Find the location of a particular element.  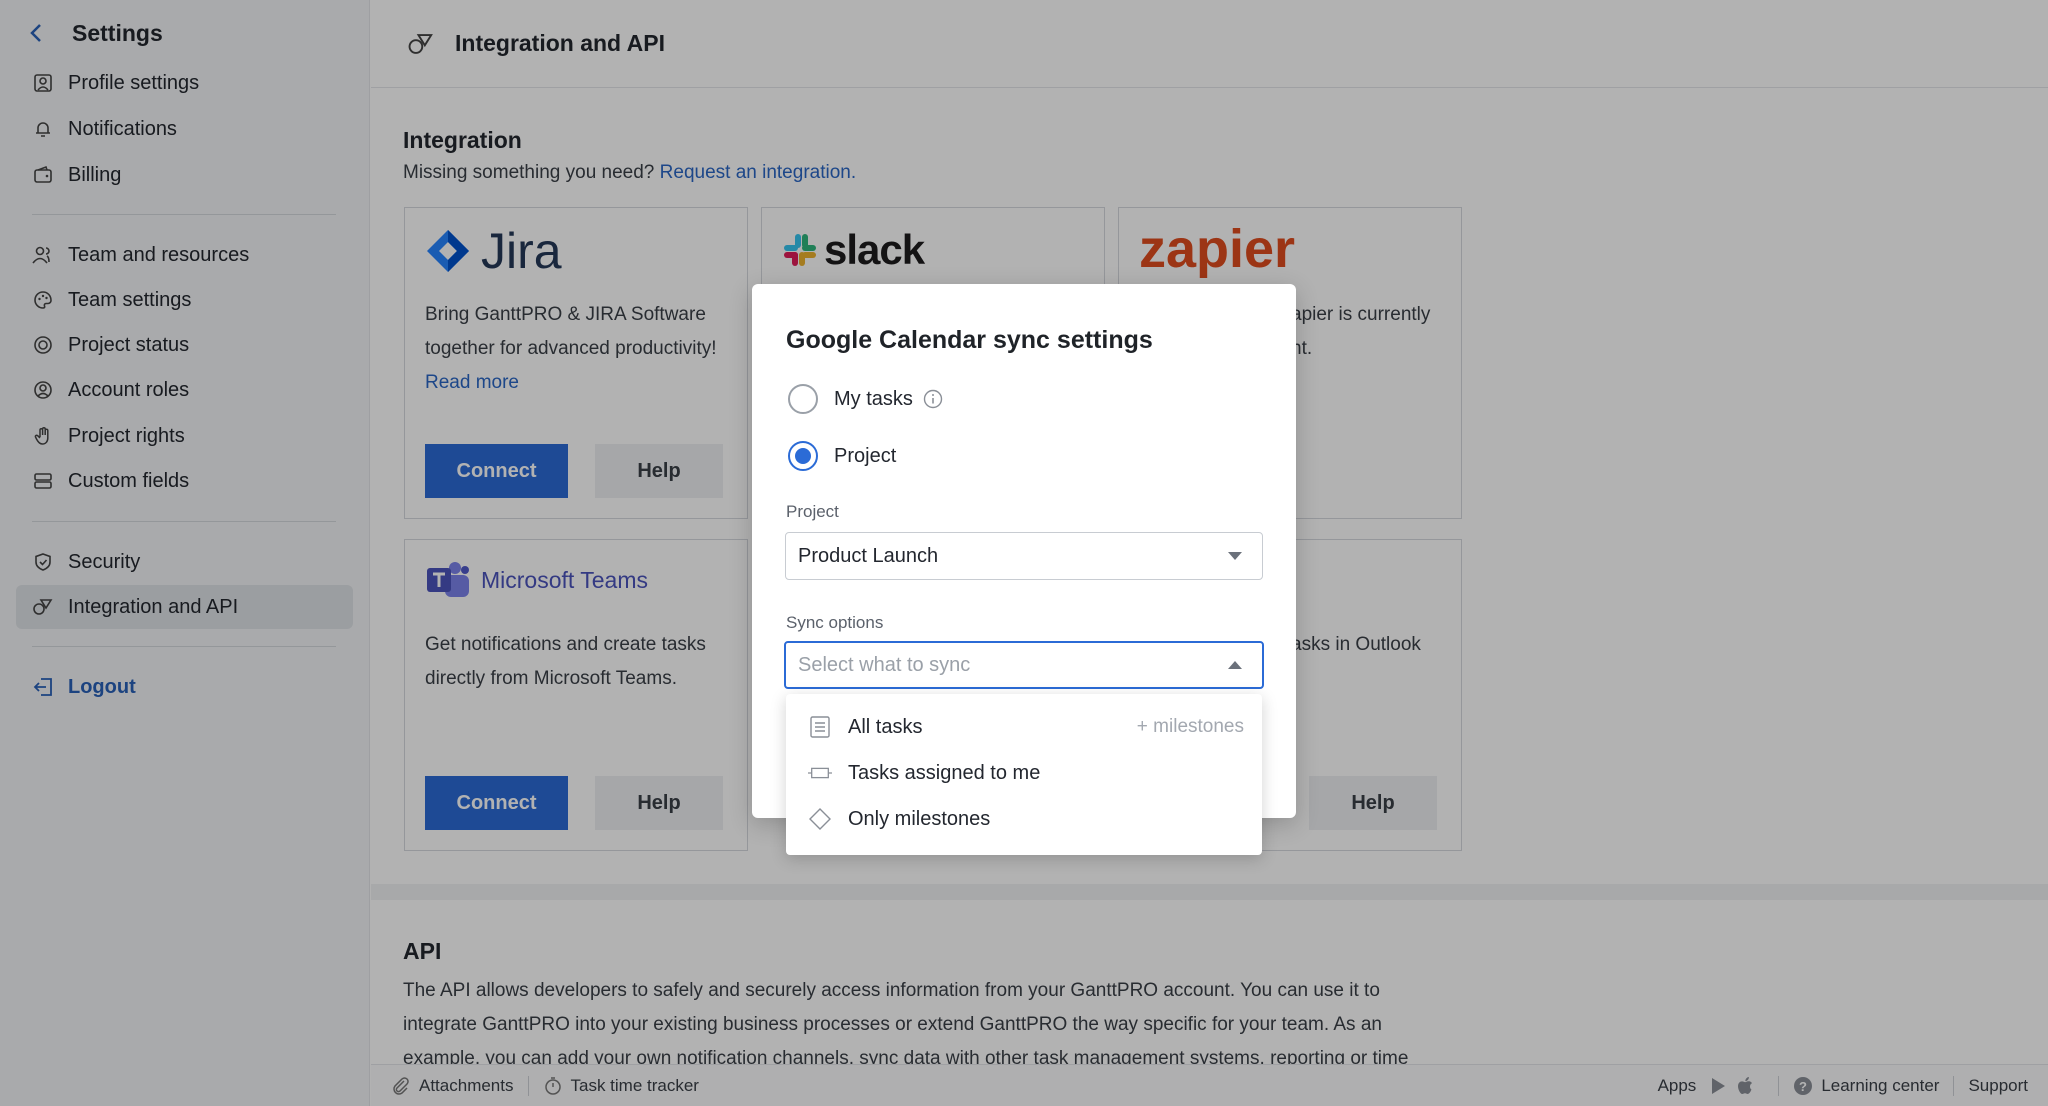

radio-my-tasks-label: My tasks is located at coordinates (873, 398).